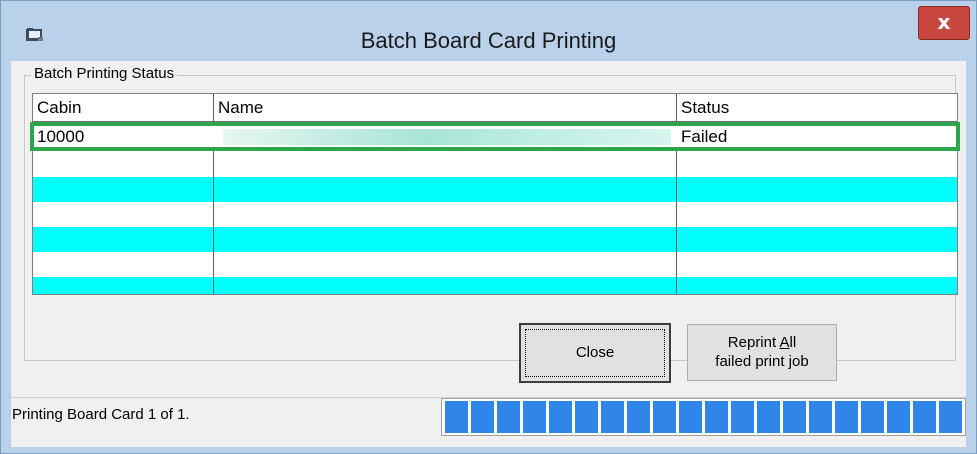 This screenshot has height=454, width=977. I want to click on status-text: Printing Board Card 1 of 1., so click(101, 414).